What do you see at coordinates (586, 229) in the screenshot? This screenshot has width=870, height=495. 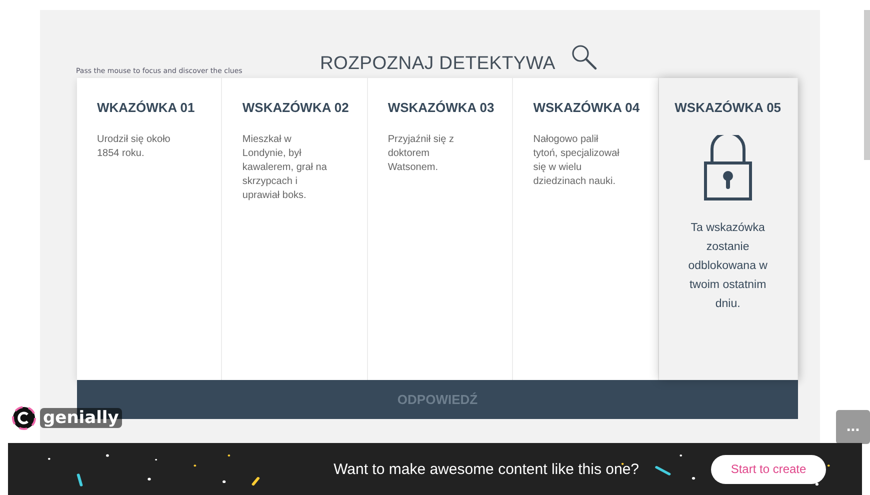 I see `clue-card: WSKAZÓWKA 04 Nałogowo palił tytoń, specjalizował się w wielu dziedzinach nauki.` at bounding box center [586, 229].